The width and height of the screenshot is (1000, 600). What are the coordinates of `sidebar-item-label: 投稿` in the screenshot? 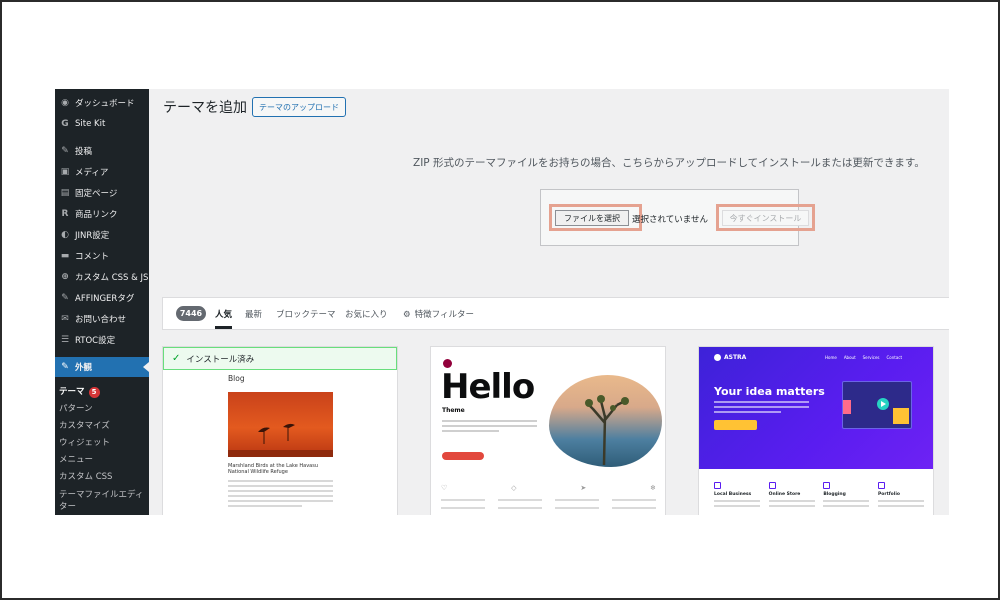 It's located at (84, 152).